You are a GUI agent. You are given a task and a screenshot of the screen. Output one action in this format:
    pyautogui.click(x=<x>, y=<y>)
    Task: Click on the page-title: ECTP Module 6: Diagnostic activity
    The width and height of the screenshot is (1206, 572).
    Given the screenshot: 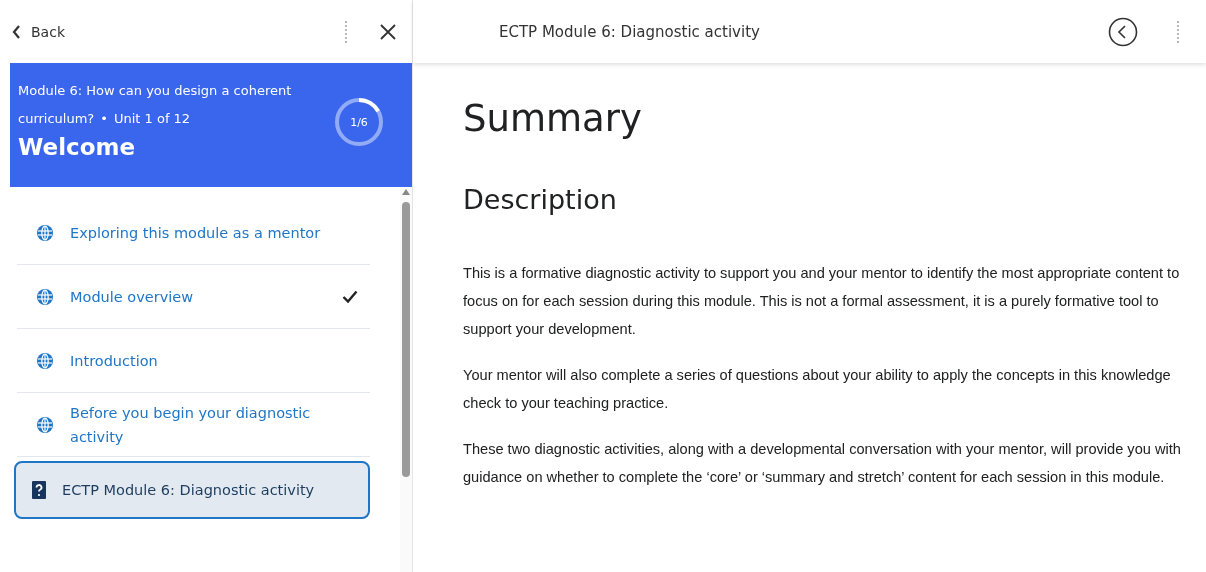 What is the action you would take?
    pyautogui.click(x=630, y=31)
    